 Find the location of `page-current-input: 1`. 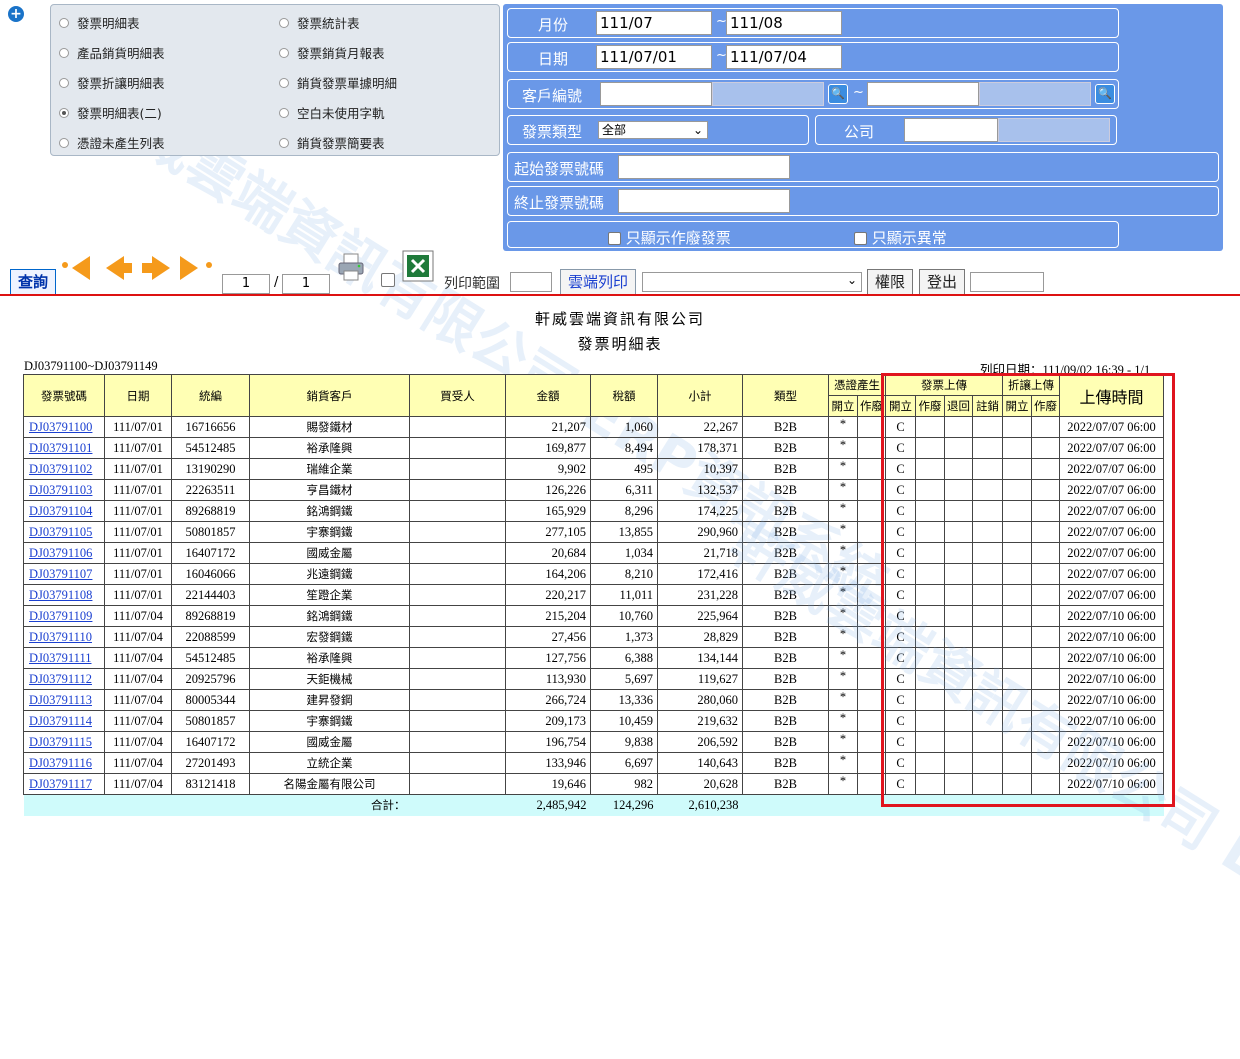

page-current-input: 1 is located at coordinates (246, 284).